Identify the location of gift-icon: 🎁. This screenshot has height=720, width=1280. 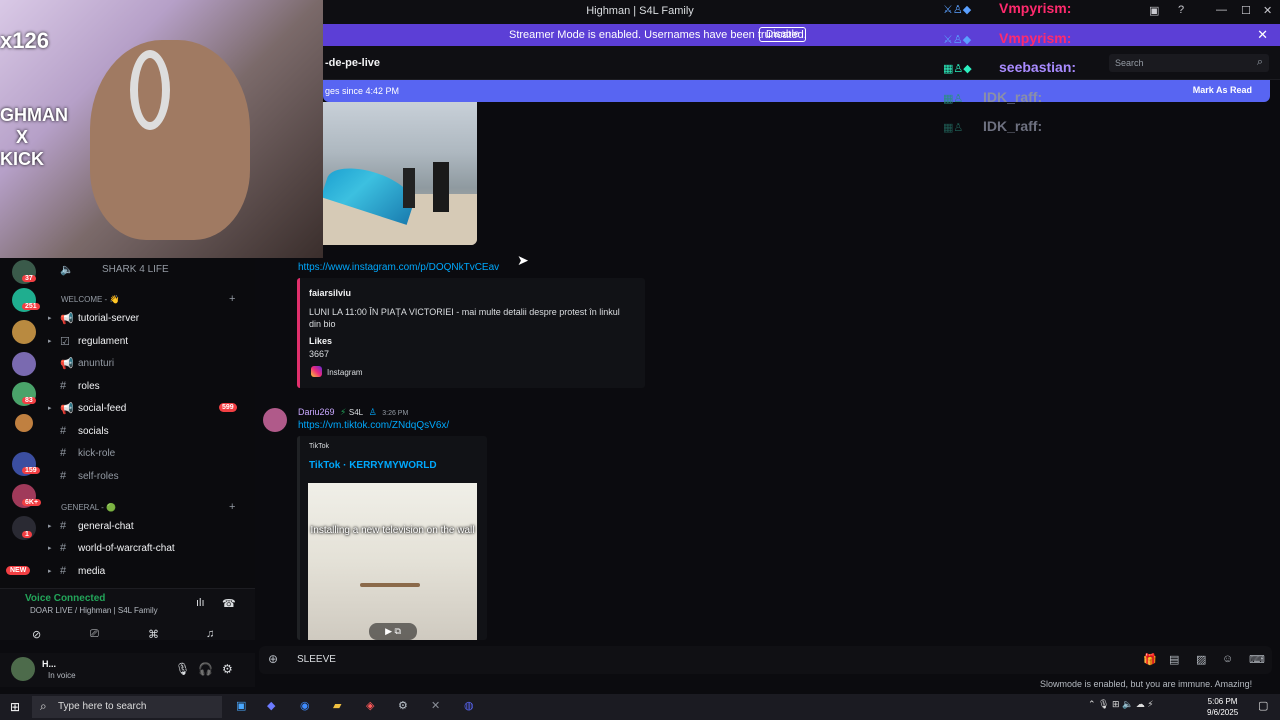
(1150, 659).